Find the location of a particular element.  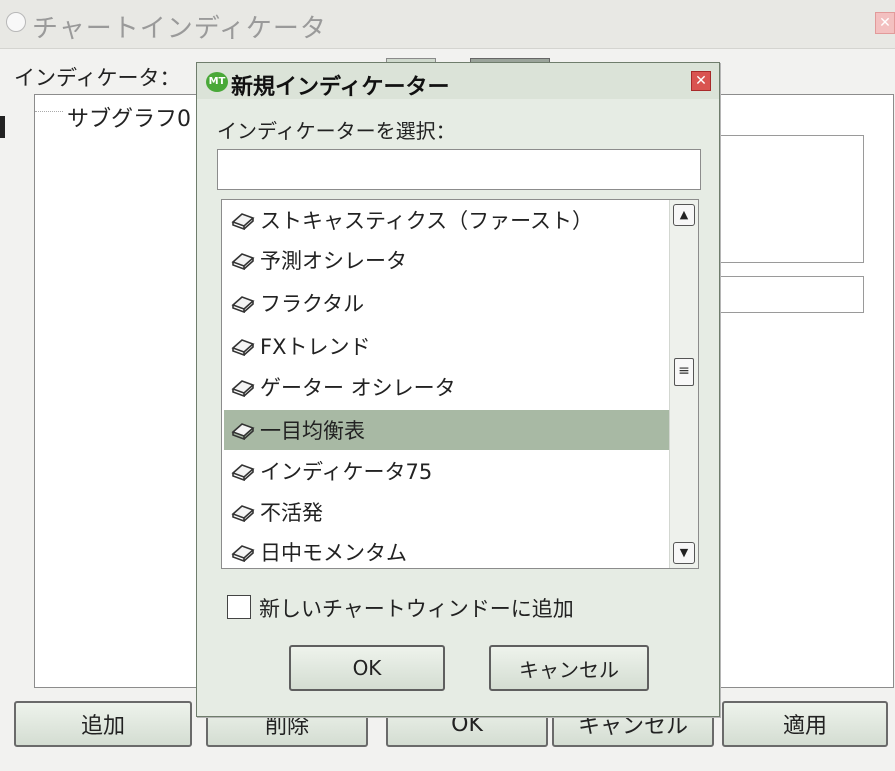

window-icon is located at coordinates (16, 22).